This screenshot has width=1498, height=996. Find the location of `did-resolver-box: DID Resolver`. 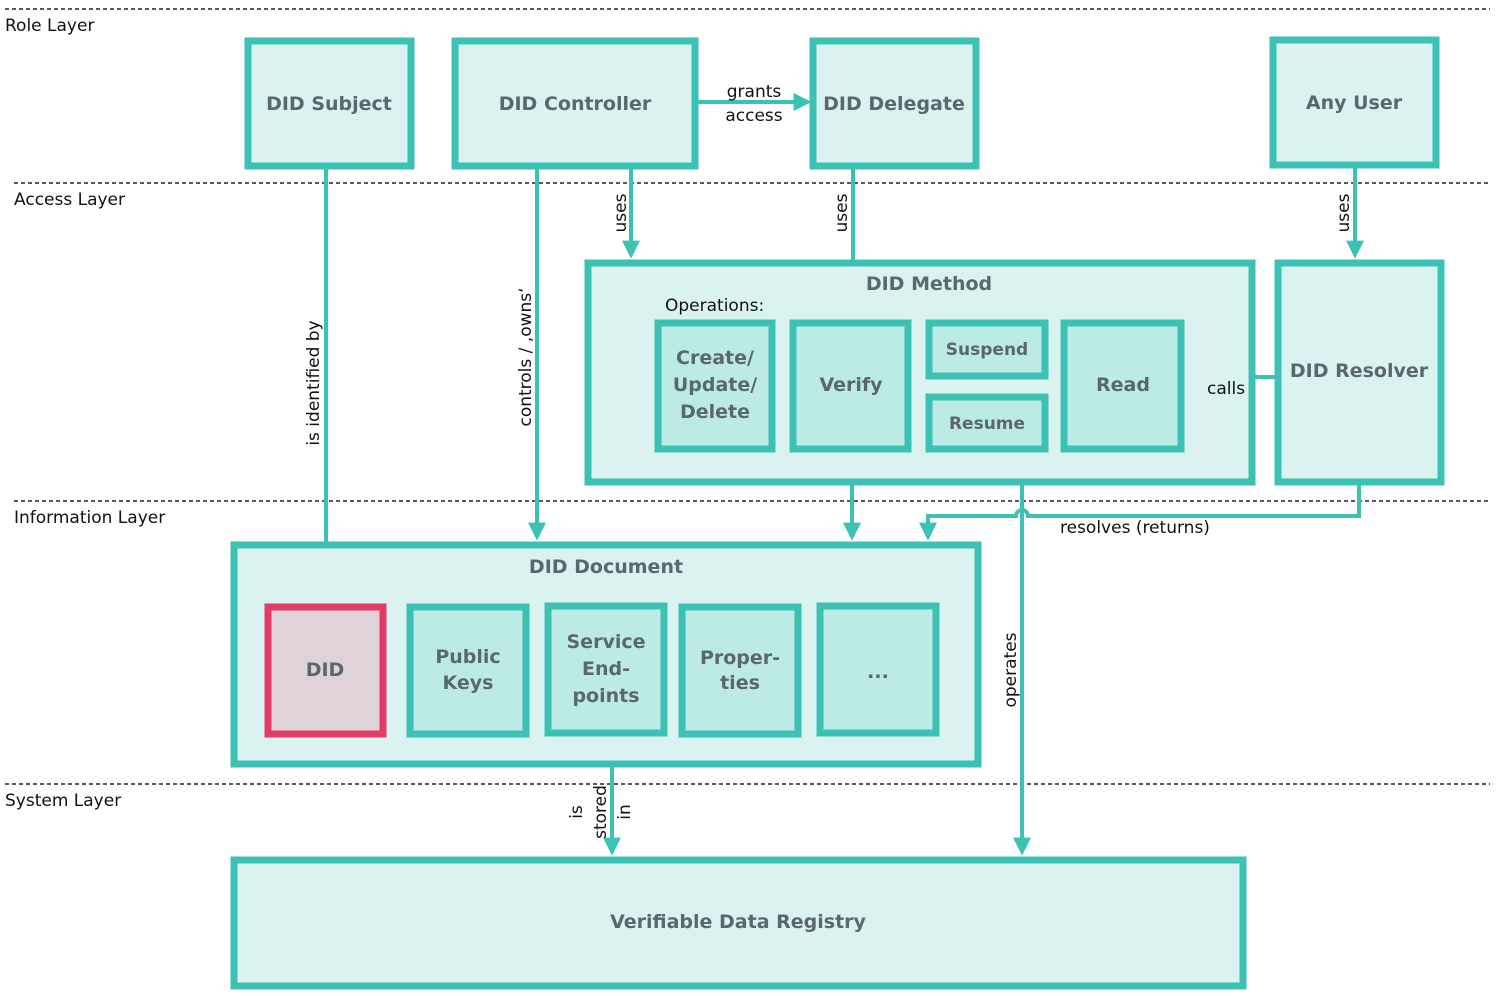

did-resolver-box: DID Resolver is located at coordinates (1359, 372).